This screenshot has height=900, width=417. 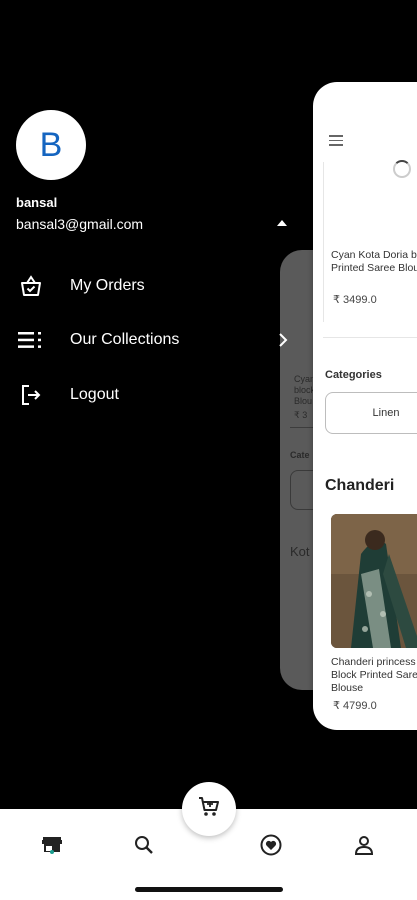 What do you see at coordinates (94, 394) in the screenshot?
I see `menu-item-label: Logout` at bounding box center [94, 394].